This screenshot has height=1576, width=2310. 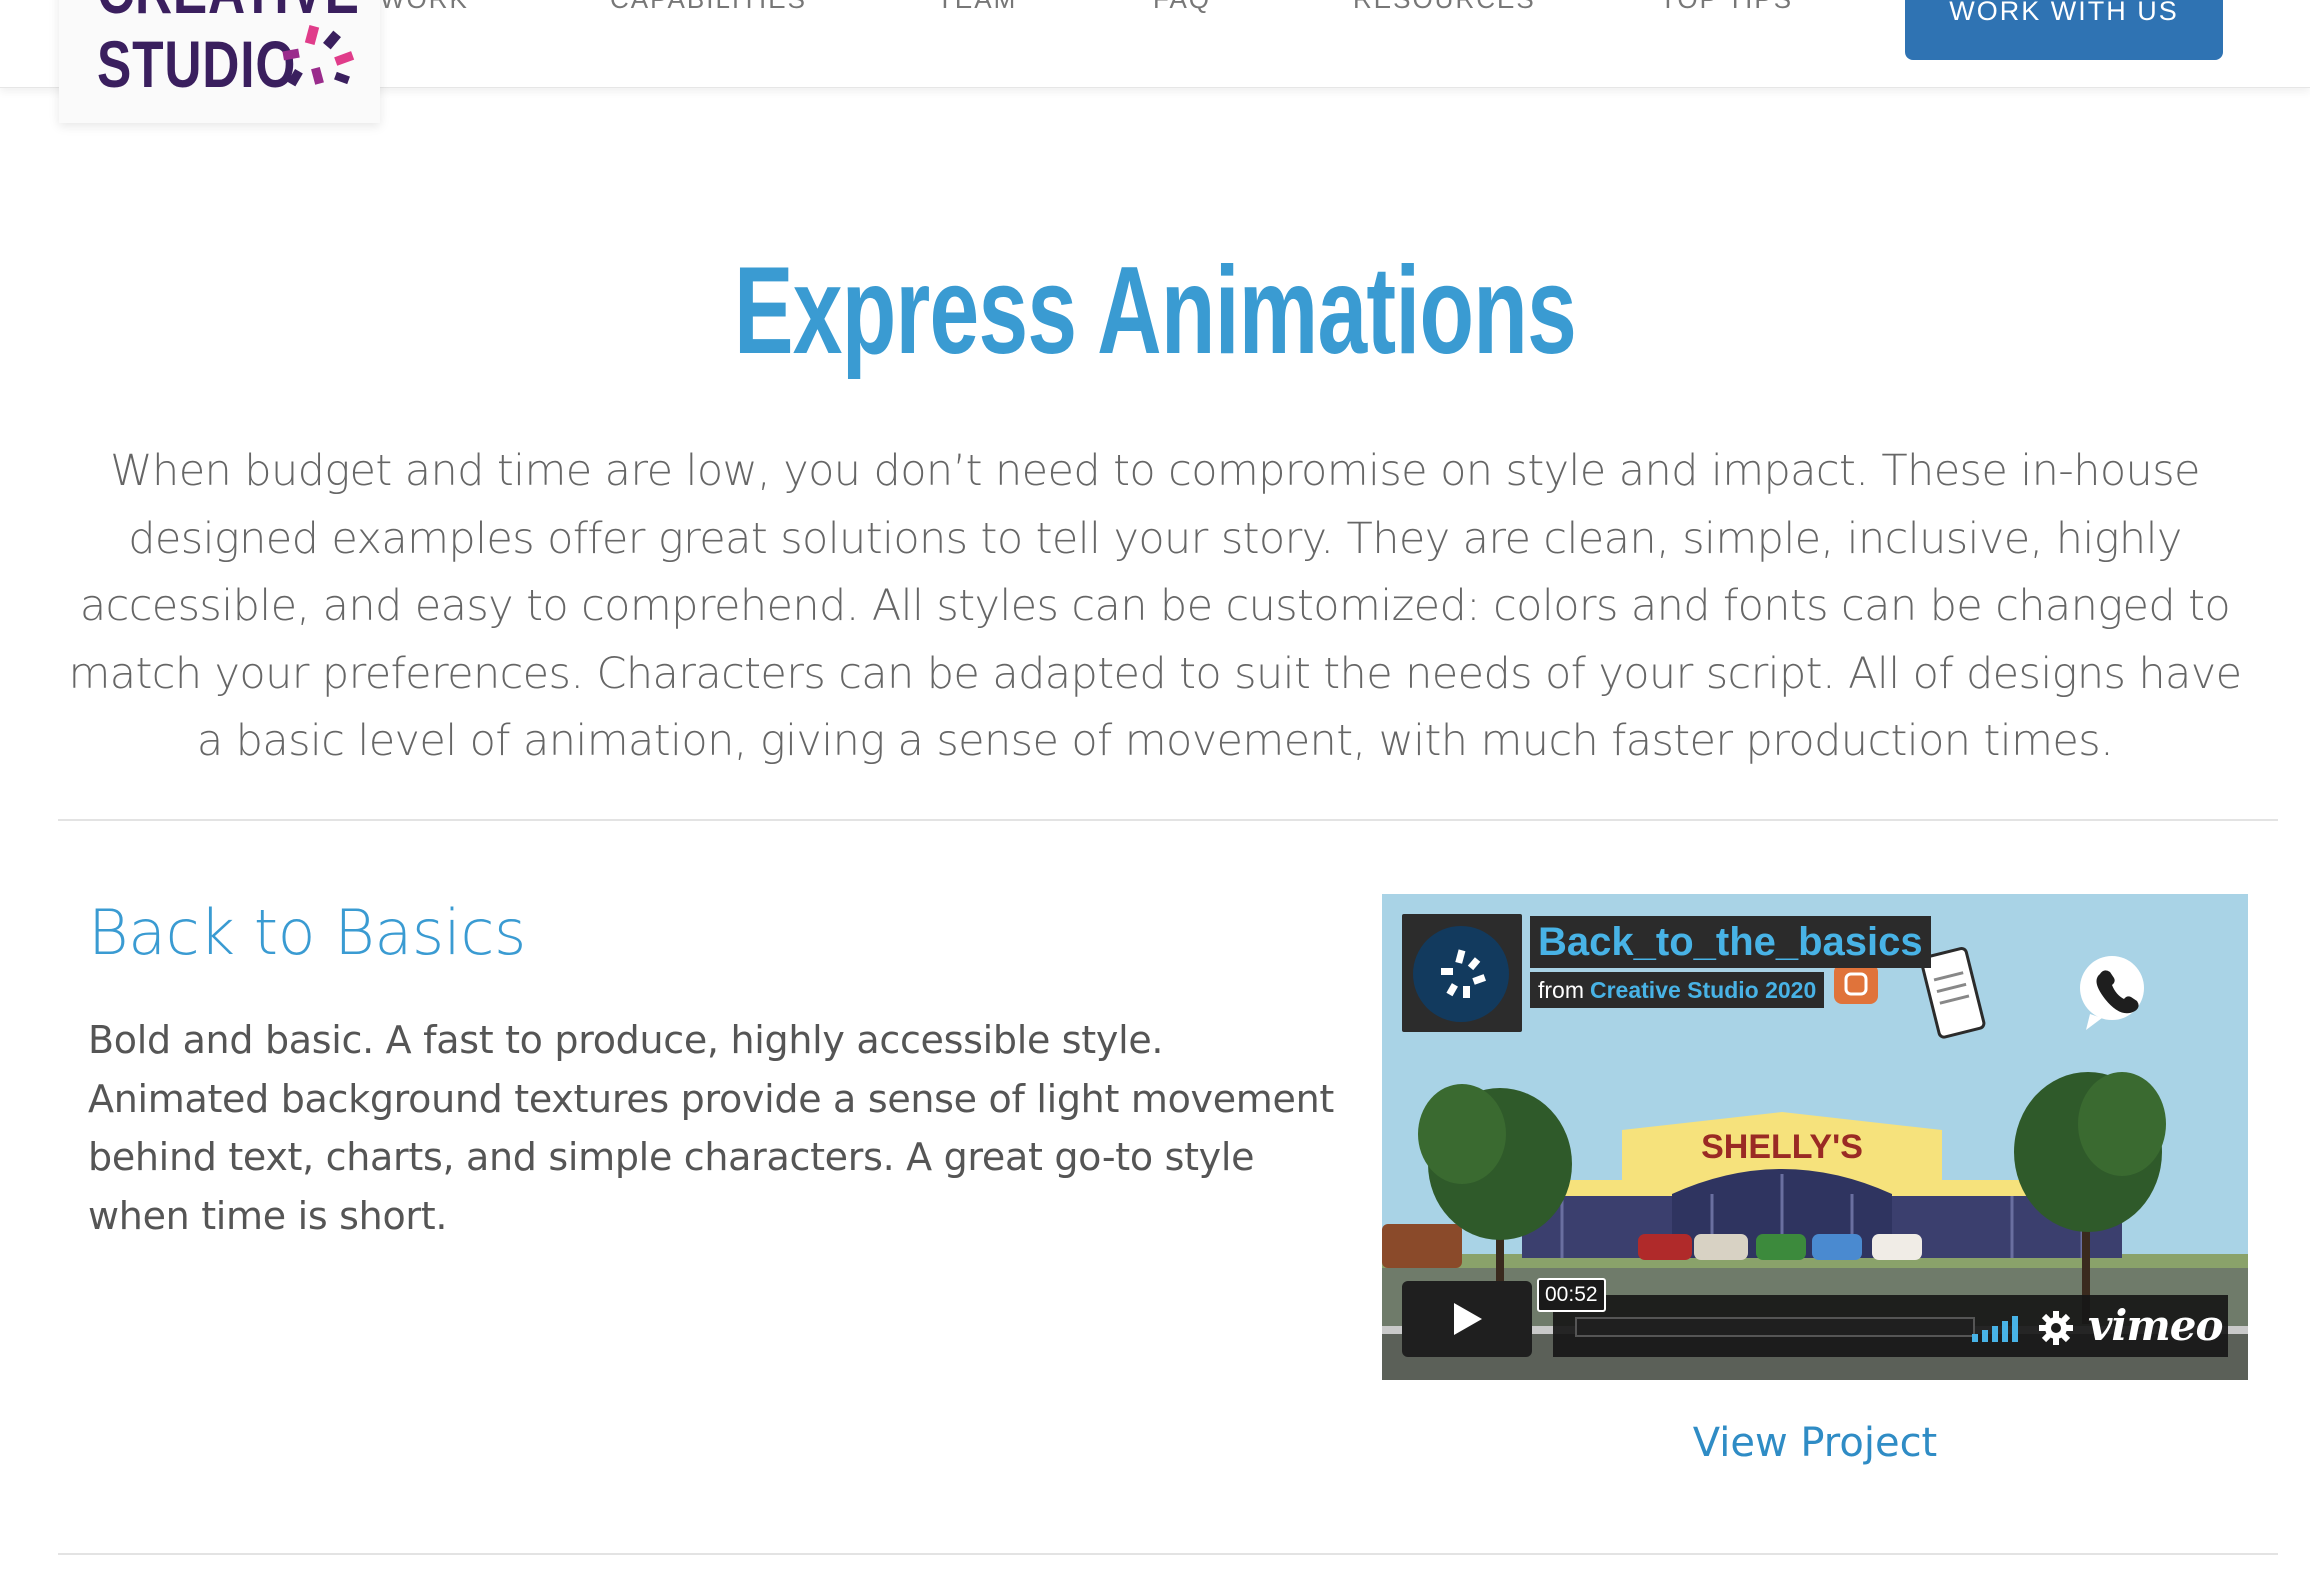 What do you see at coordinates (1726, 7) in the screenshot?
I see `nav-item-top-tips: TOP TIPS` at bounding box center [1726, 7].